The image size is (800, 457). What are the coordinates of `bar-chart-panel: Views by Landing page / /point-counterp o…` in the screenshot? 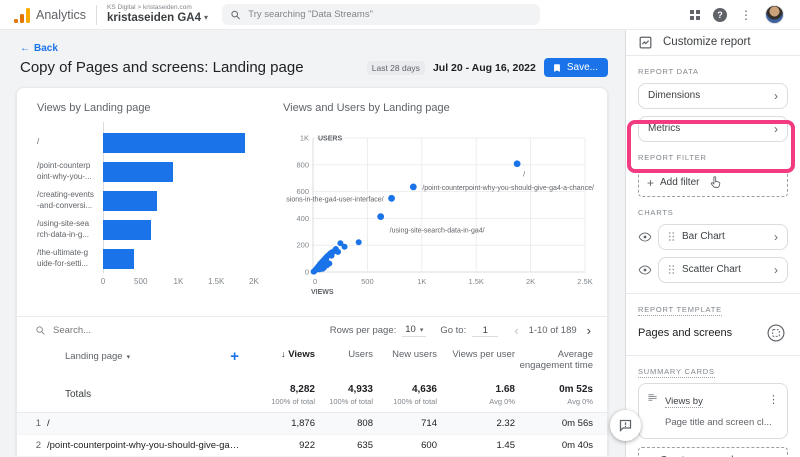 It's located at (153, 204).